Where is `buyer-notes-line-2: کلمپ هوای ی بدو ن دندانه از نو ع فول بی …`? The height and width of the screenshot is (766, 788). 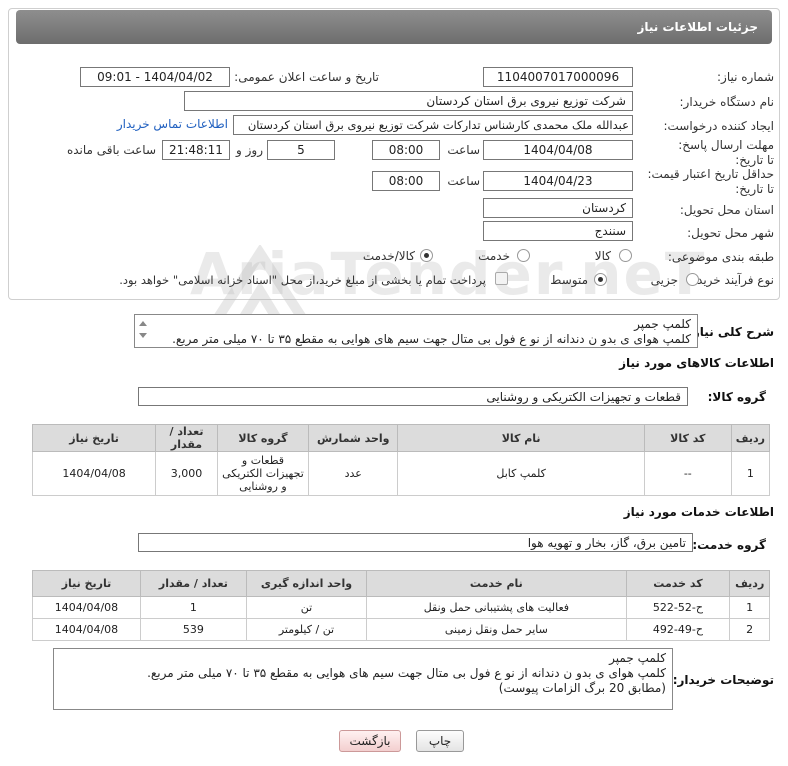 buyer-notes-line-2: کلمپ هوای ی بدو ن دندانه از نو ع فول بی … is located at coordinates (406, 673).